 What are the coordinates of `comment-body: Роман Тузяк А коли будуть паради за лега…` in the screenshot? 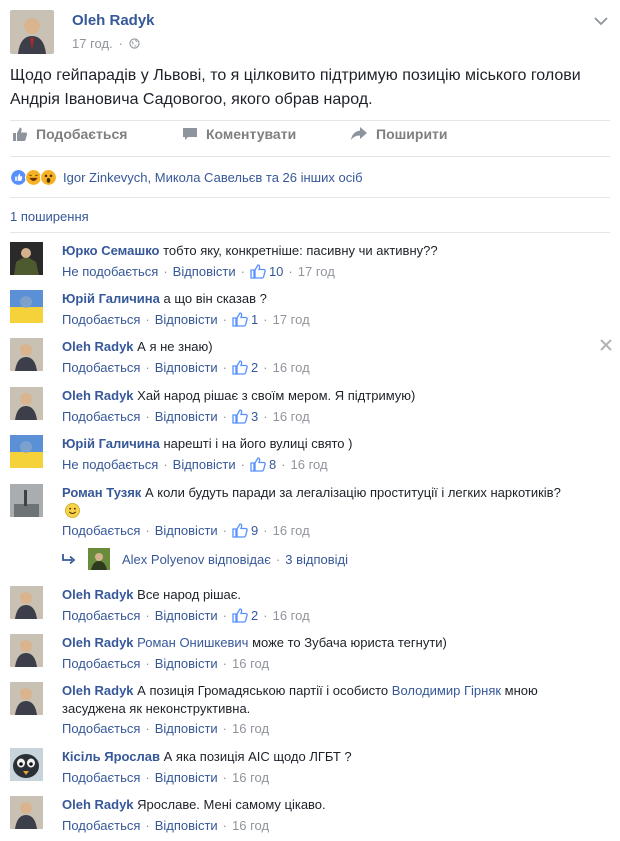 It's located at (322, 502).